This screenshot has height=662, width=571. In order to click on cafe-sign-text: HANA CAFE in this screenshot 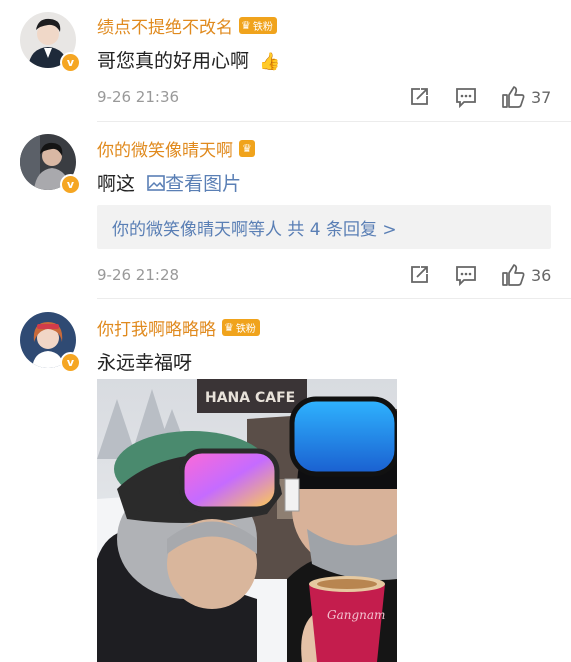, I will do `click(250, 398)`.